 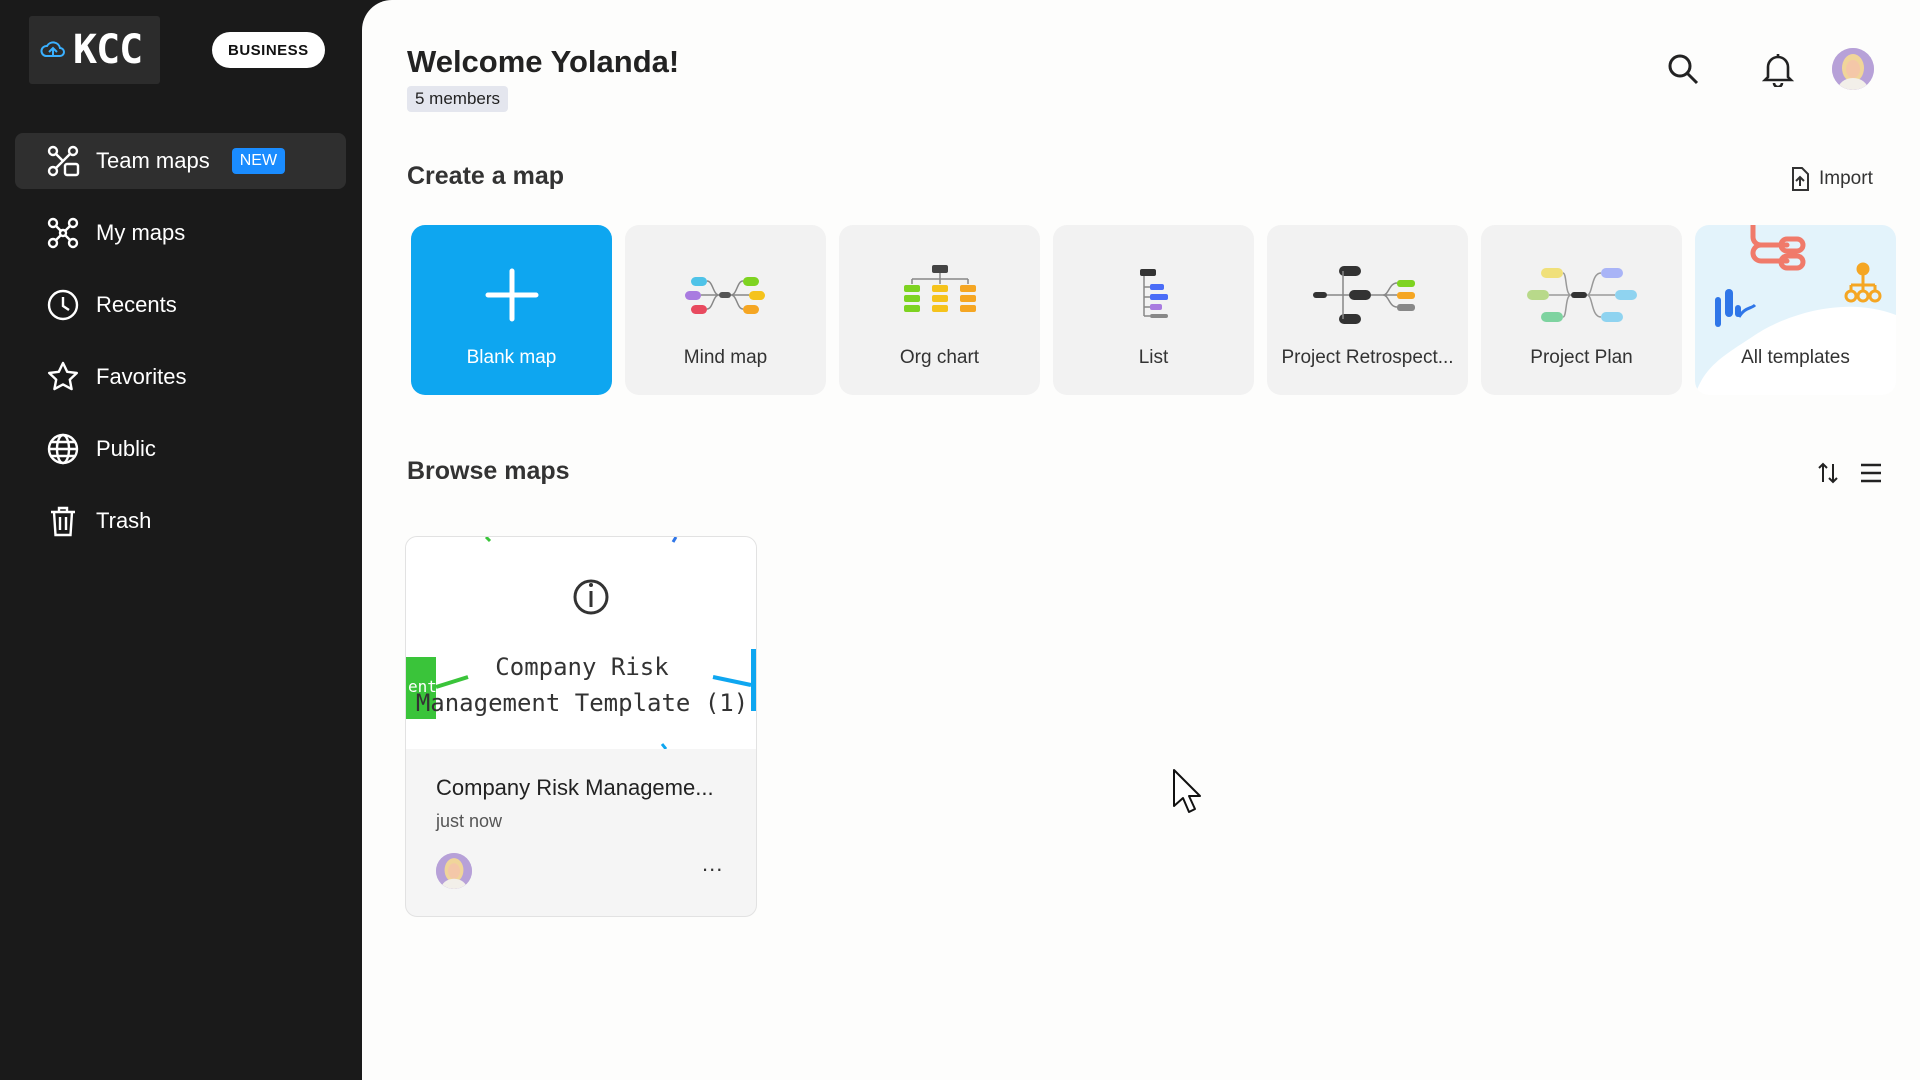 What do you see at coordinates (458, 99) in the screenshot?
I see `members-badge: 5 members` at bounding box center [458, 99].